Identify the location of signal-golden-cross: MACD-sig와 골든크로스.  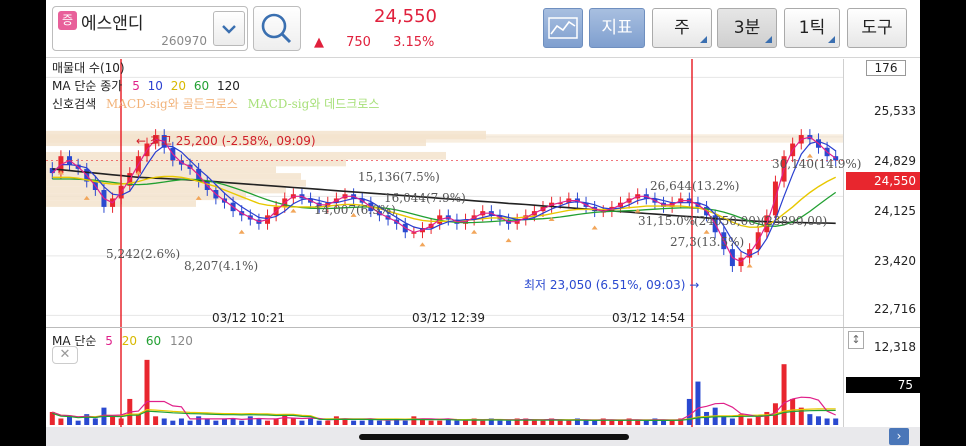
(172, 104).